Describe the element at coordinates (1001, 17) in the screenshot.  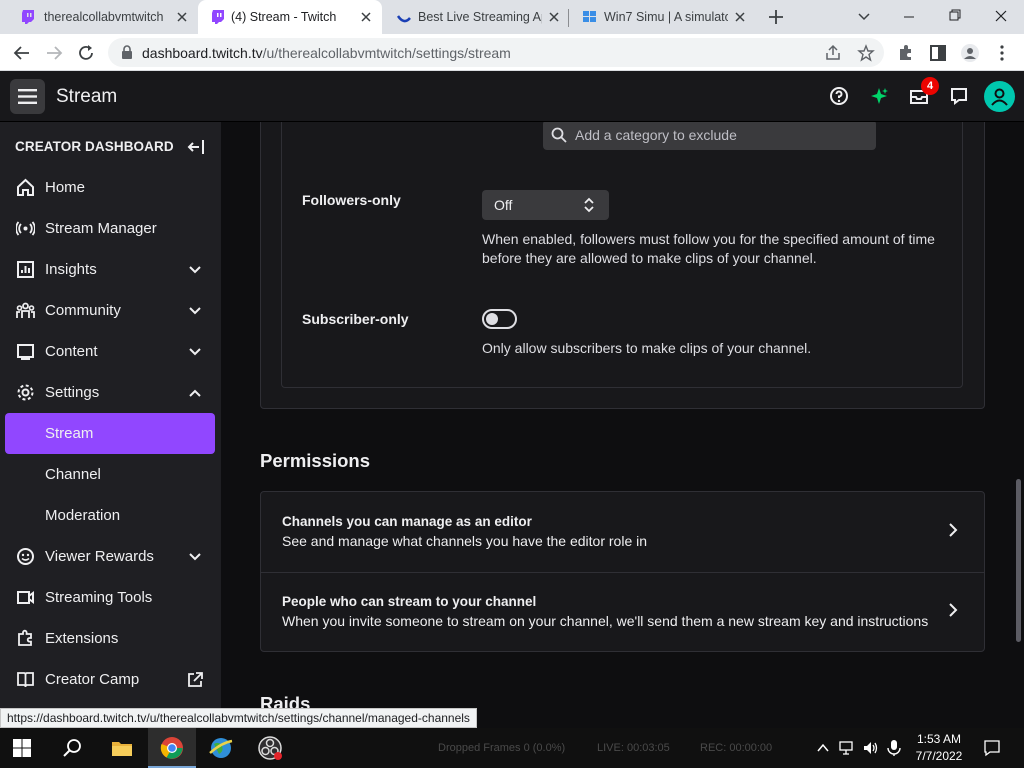
I see `close-window-icon` at that location.